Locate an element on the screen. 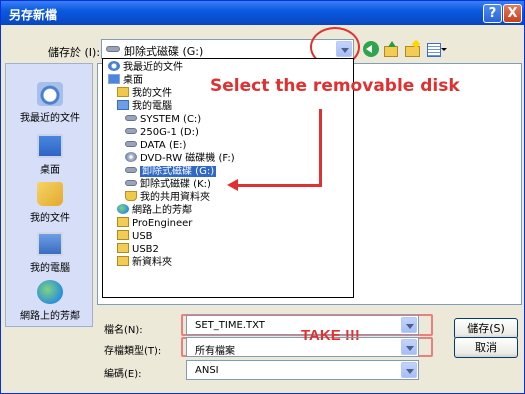 The width and height of the screenshot is (525, 394). place-label: 我的電腦 is located at coordinates (50, 268).